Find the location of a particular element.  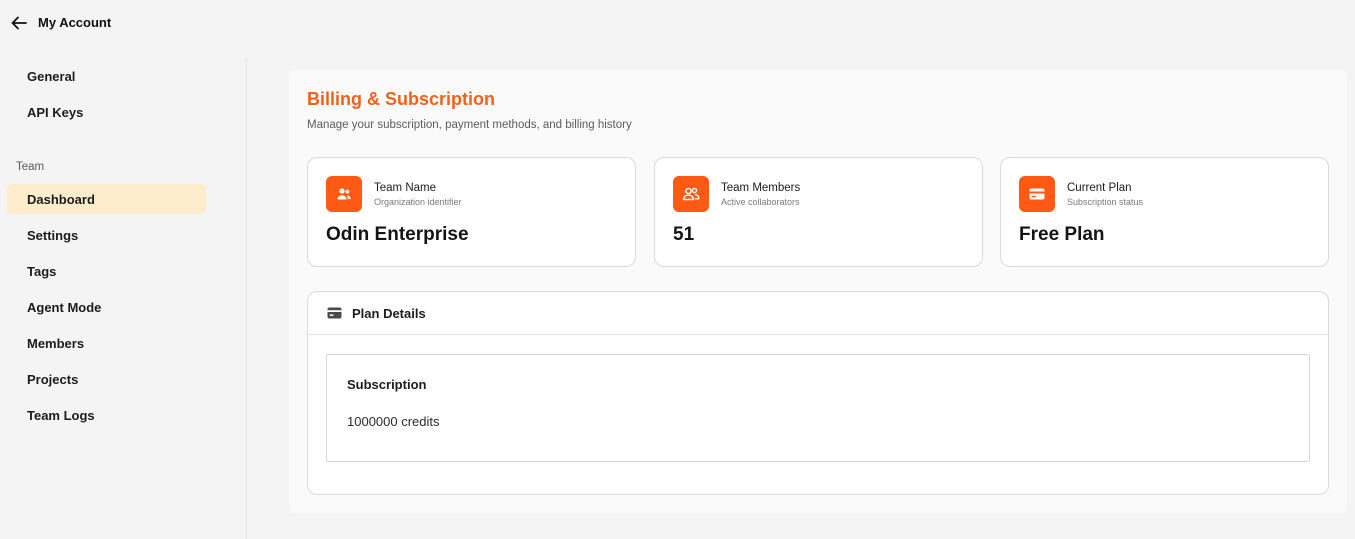

team-members-card: Team Members Active collaborators 51 is located at coordinates (818, 212).